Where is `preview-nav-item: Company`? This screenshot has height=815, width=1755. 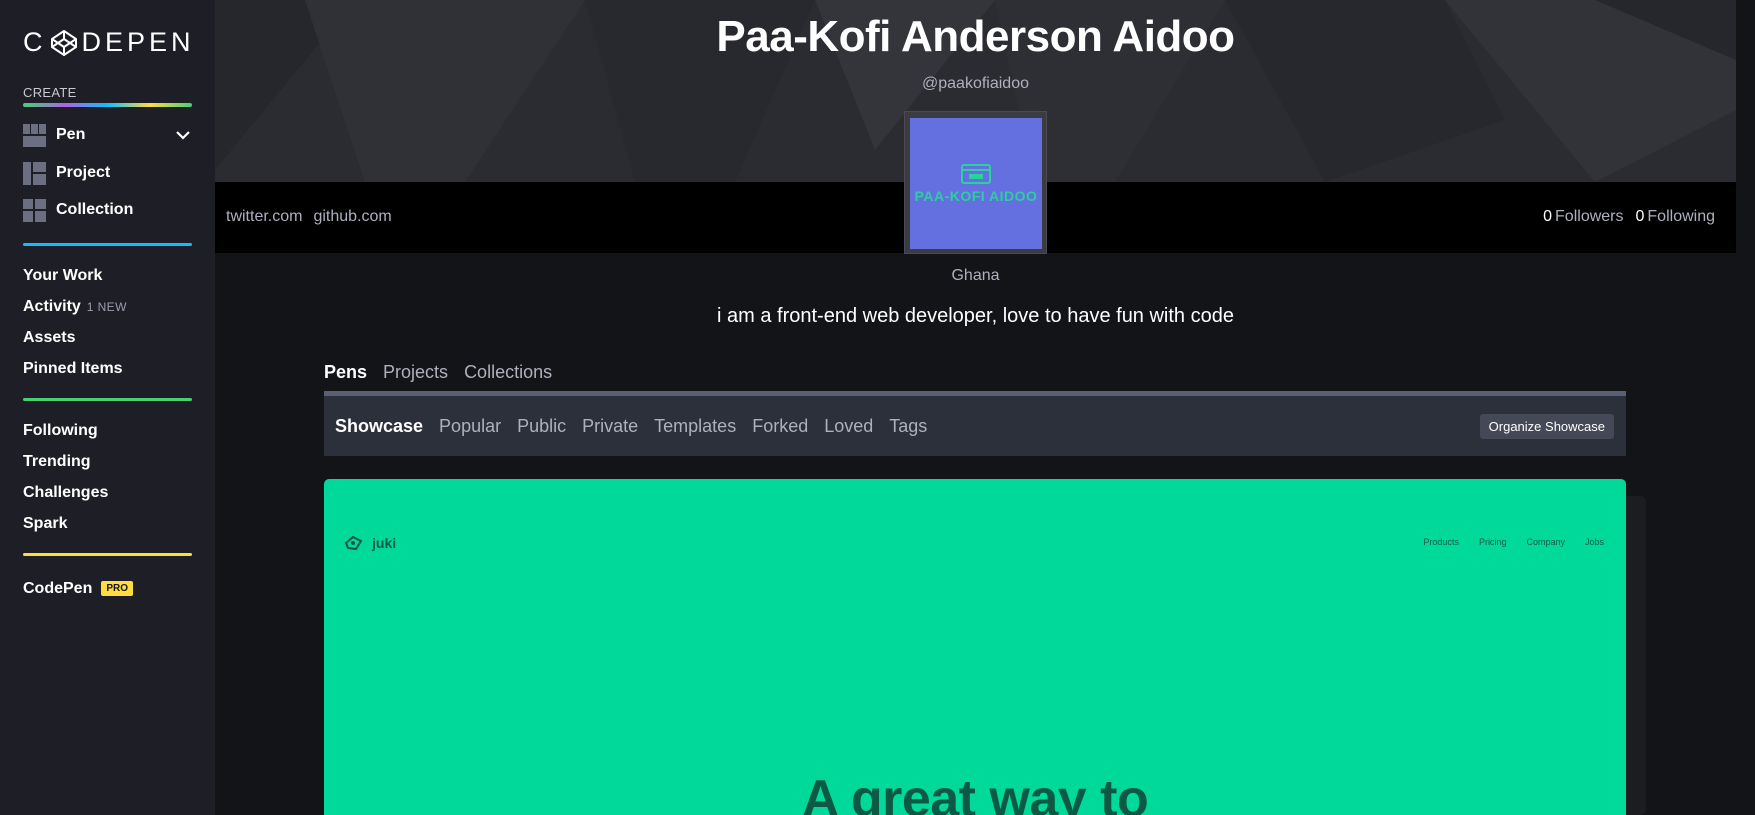
preview-nav-item: Company is located at coordinates (1545, 542).